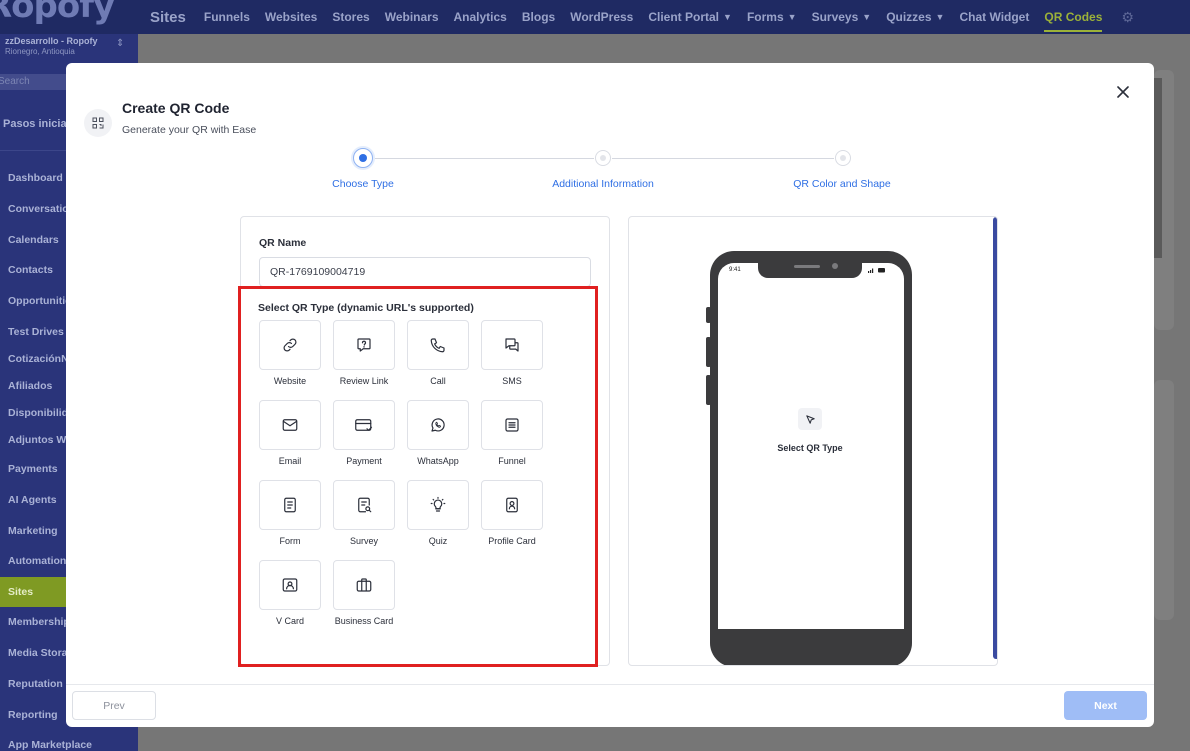 This screenshot has height=751, width=1190. I want to click on preview-placeholder-text: Select QR Type, so click(810, 448).